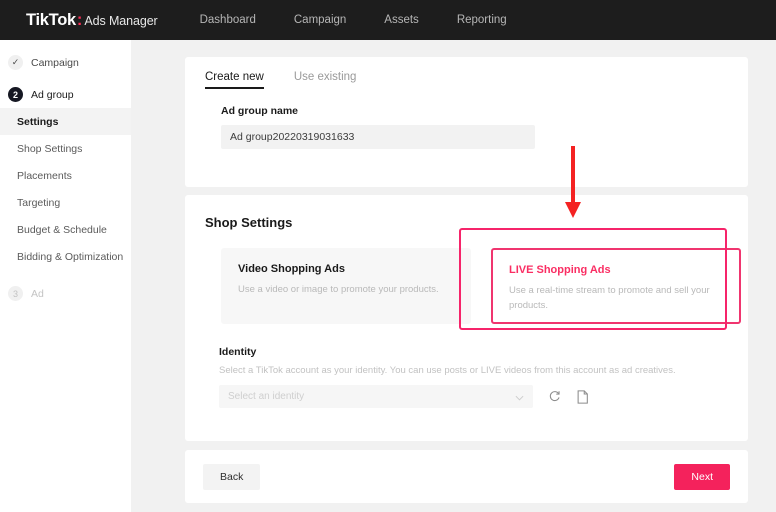  Describe the element at coordinates (466, 73) in the screenshot. I see `create-mode-tabs: Create new Use existing` at that location.